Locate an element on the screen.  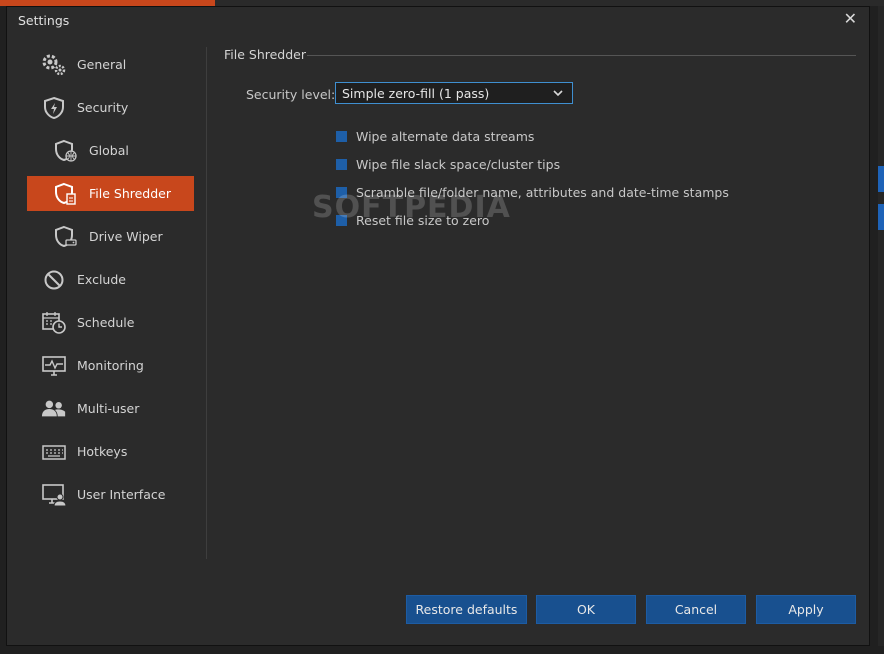
sidebar-item-label: Drive Wiper is located at coordinates (126, 236).